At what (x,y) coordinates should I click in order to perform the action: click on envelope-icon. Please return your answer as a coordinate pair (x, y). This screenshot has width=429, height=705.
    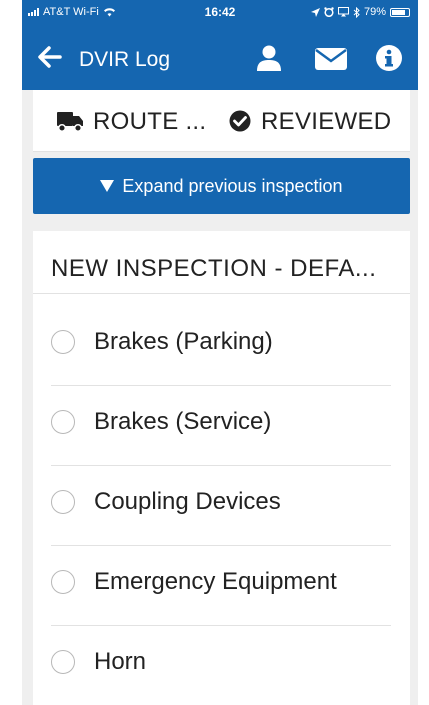
    Looking at the image, I should click on (331, 58).